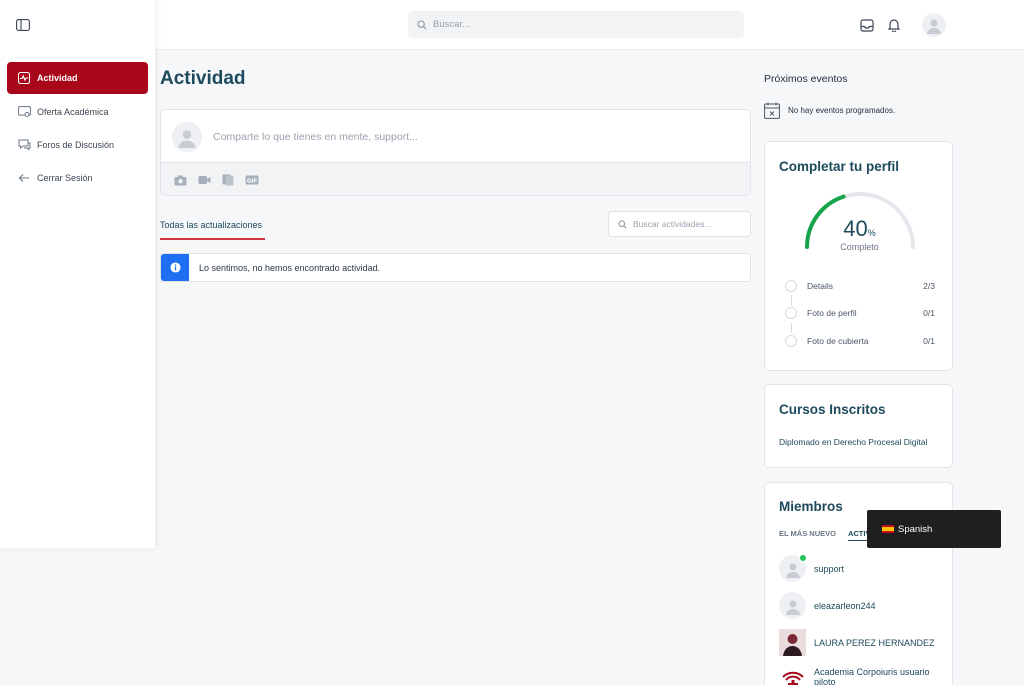 The height and width of the screenshot is (685, 1024). Describe the element at coordinates (803, 558) in the screenshot. I see `online-indicator` at that location.